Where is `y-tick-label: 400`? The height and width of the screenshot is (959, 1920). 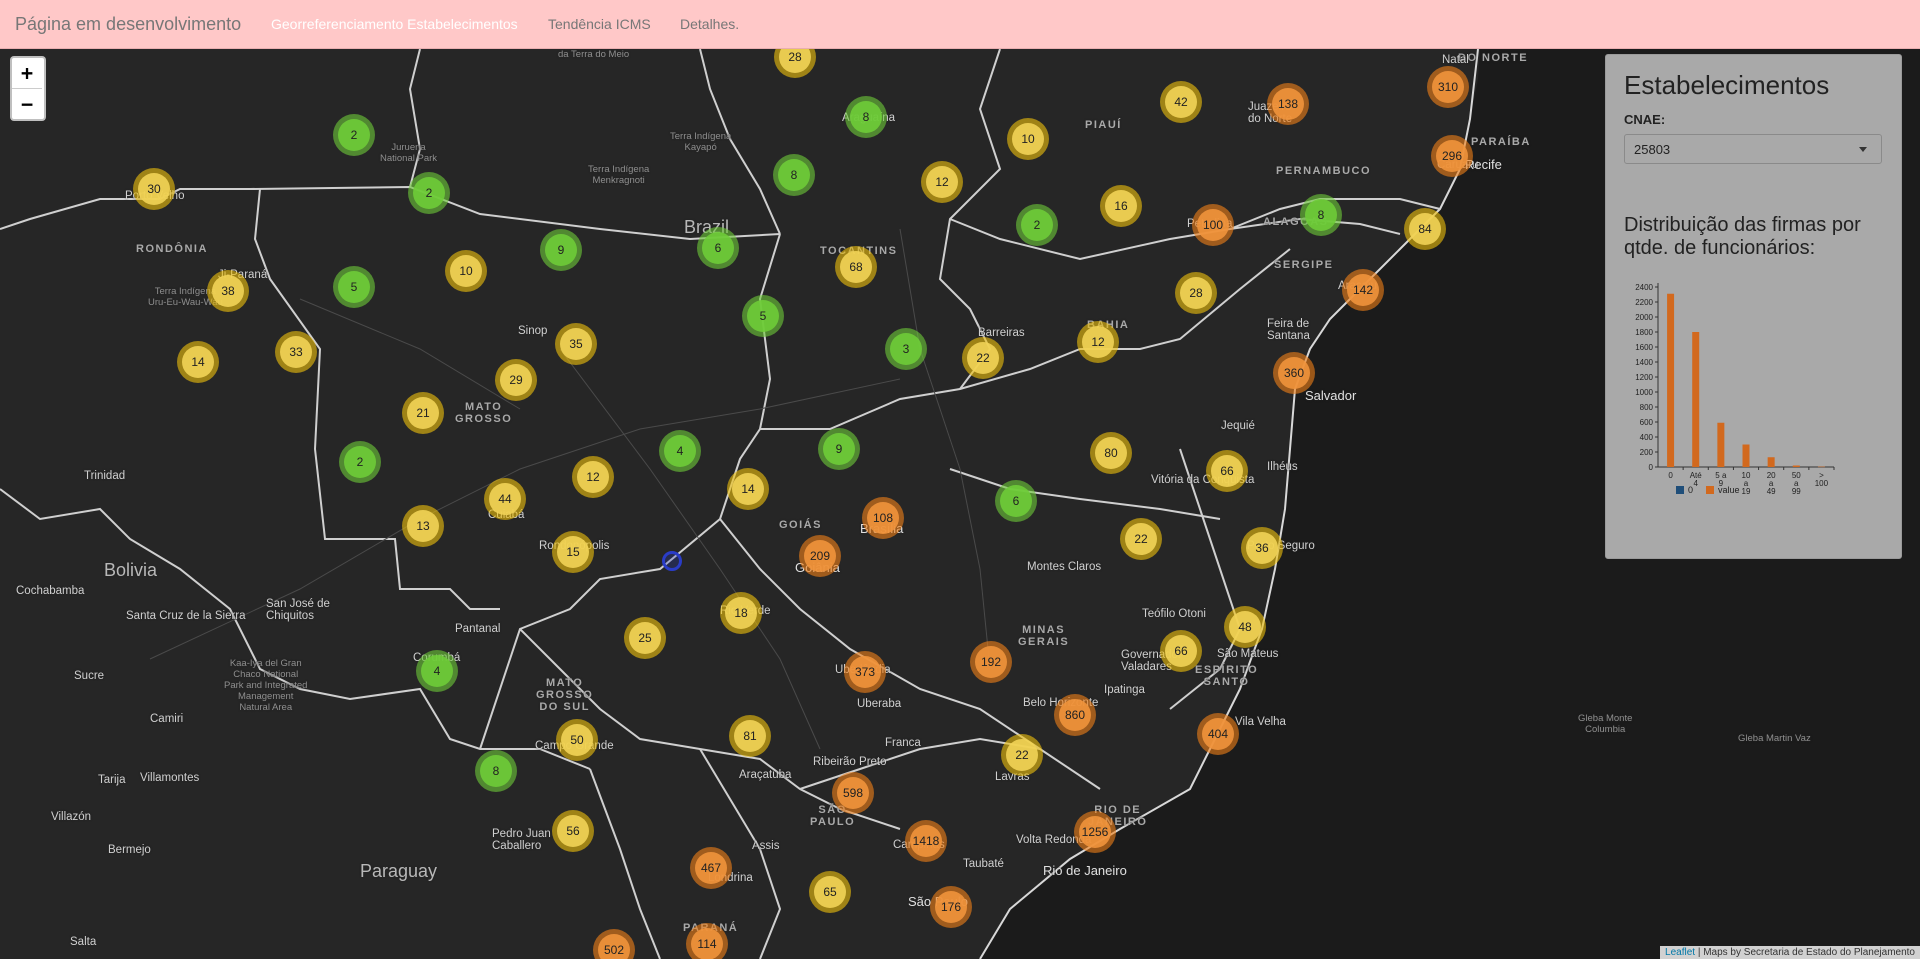 y-tick-label: 400 is located at coordinates (1647, 437).